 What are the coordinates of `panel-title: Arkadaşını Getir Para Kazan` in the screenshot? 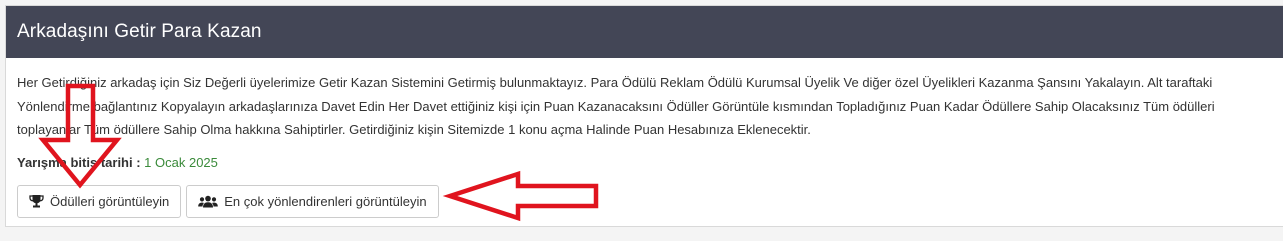 It's located at (139, 31).